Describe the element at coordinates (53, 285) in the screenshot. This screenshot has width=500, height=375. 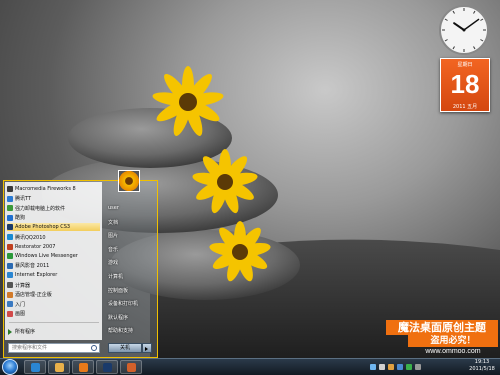
I see `program-item: 计算器` at that location.